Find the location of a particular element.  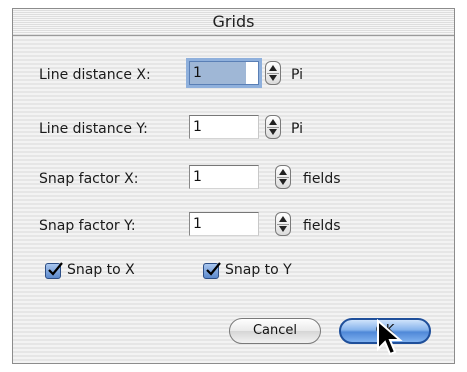

snap-factor-x-field: 1 is located at coordinates (224, 177).